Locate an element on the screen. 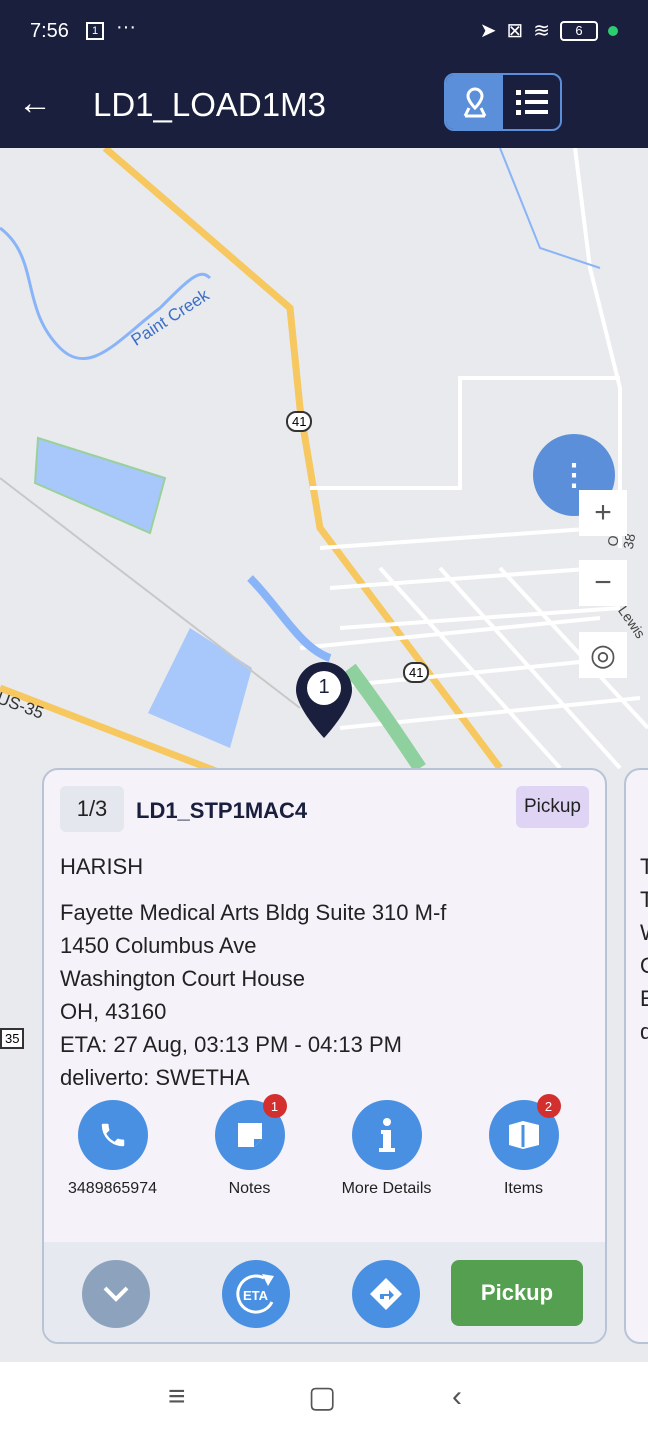 The height and width of the screenshot is (1440, 648). items-count-badge: 2 is located at coordinates (548, 1106).